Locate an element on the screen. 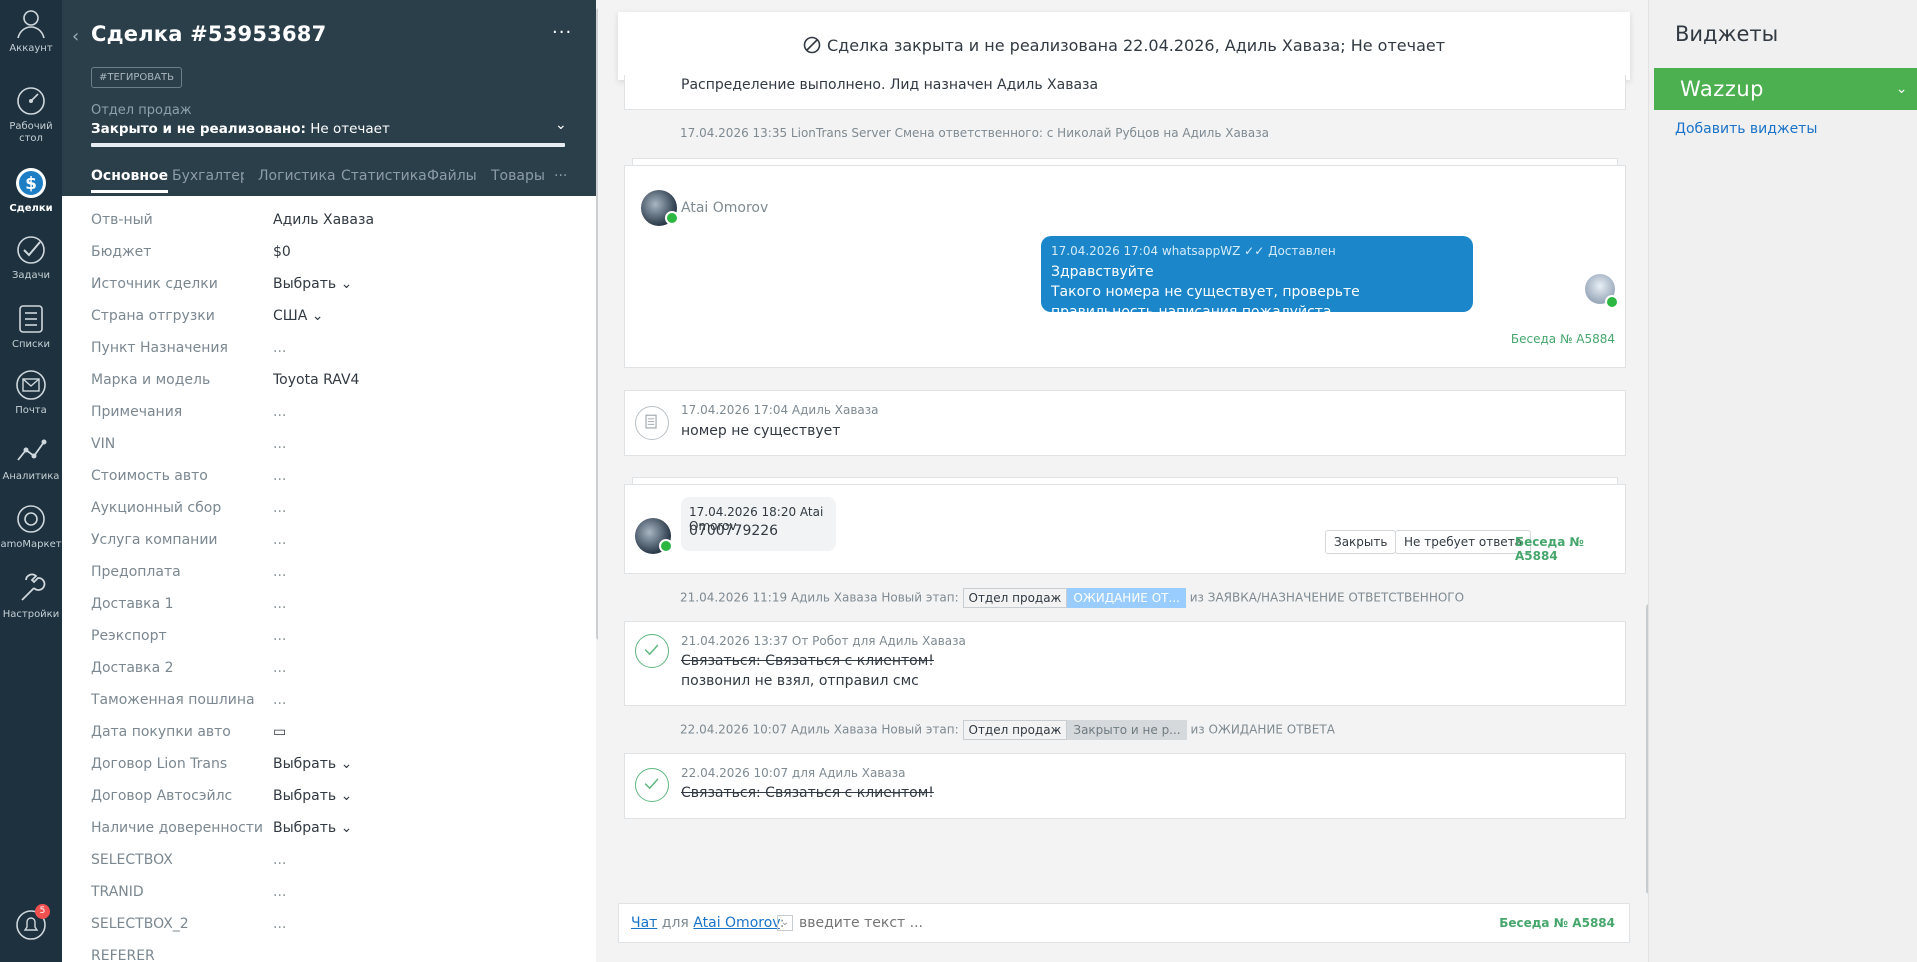 Image resolution: width=1917 pixels, height=962 pixels. task-result: позвонил не взял, отправил смс is located at coordinates (800, 681).